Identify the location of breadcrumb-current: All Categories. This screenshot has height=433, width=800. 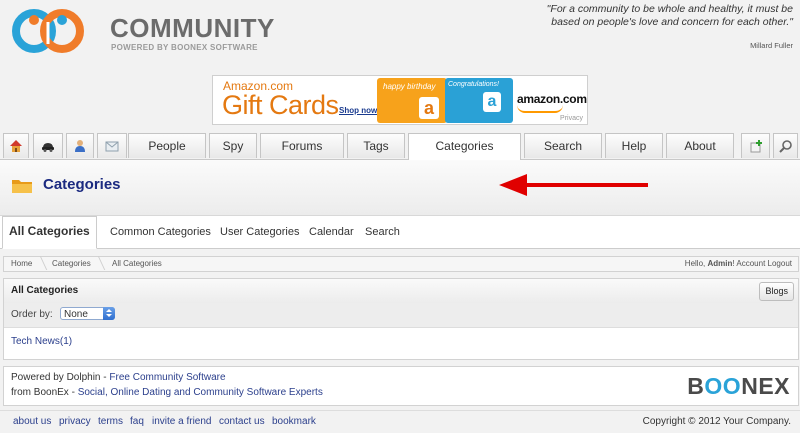
(137, 263).